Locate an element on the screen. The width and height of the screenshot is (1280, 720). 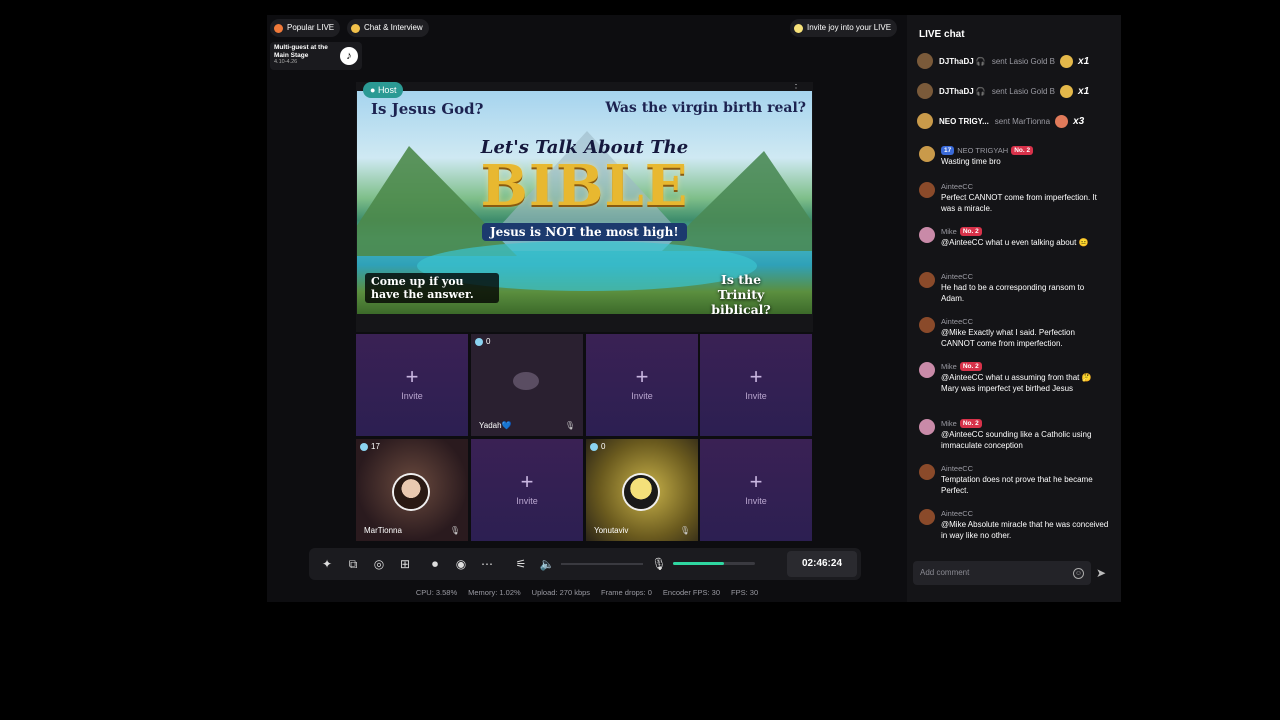
mic-level-fill is located at coordinates (698, 563).